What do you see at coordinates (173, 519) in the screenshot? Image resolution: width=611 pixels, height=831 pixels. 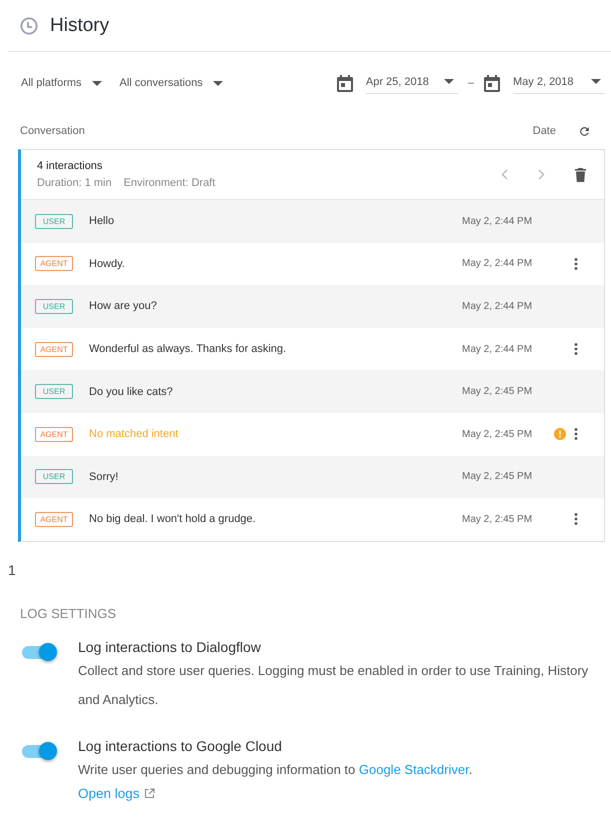 I see `message-text: No big deal. I won't hold a grudge.` at bounding box center [173, 519].